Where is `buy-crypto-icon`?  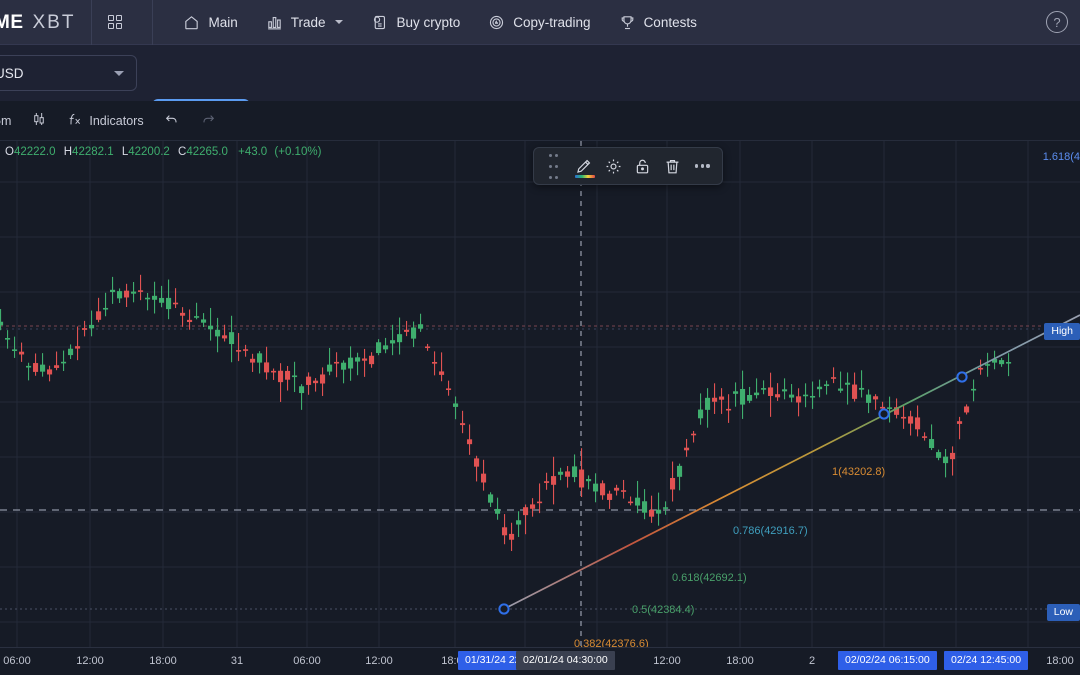 buy-crypto-icon is located at coordinates (379, 22).